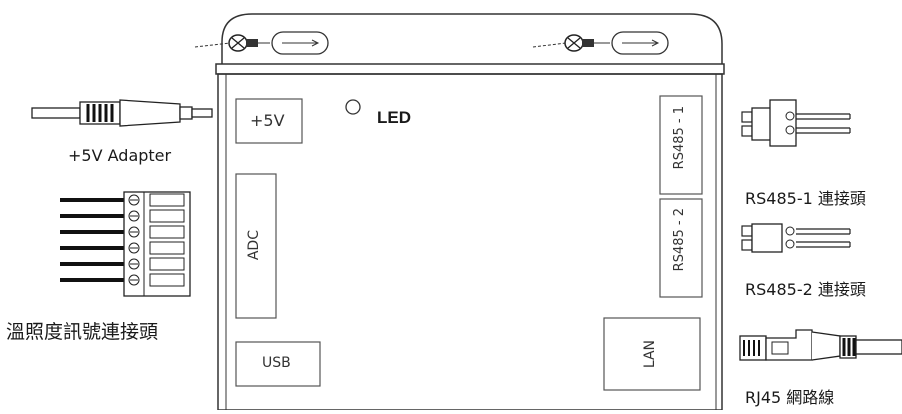  Describe the element at coordinates (650, 354) in the screenshot. I see `lan-port-label: LAN` at that location.